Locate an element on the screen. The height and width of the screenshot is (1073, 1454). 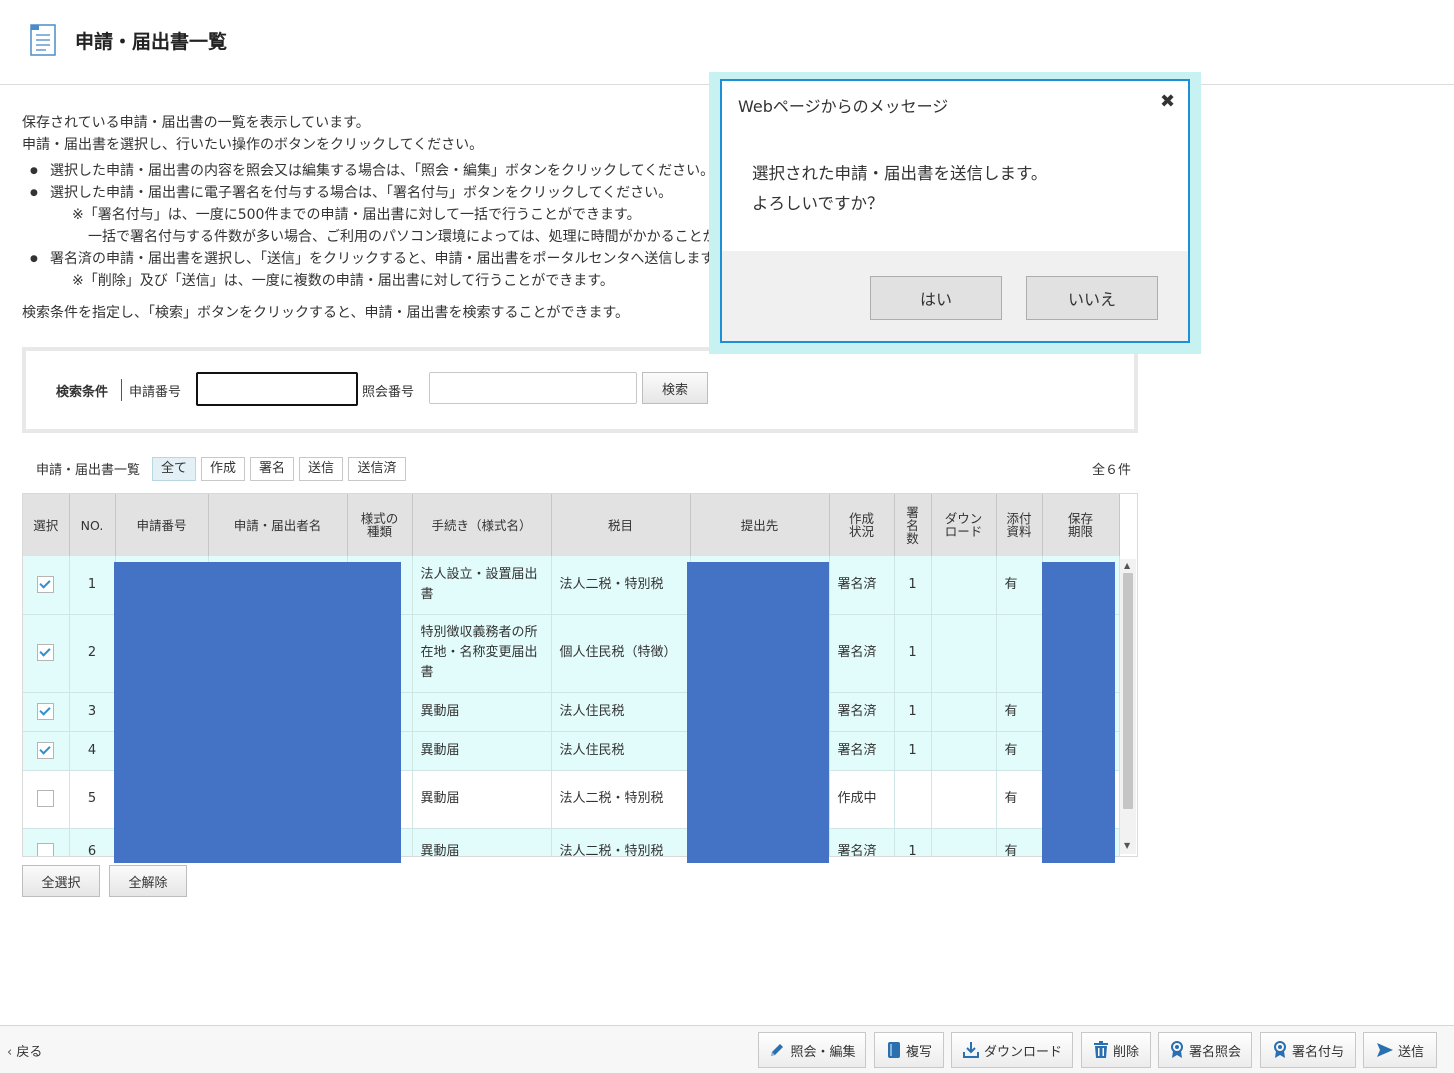
reference-number-input is located at coordinates (533, 388).